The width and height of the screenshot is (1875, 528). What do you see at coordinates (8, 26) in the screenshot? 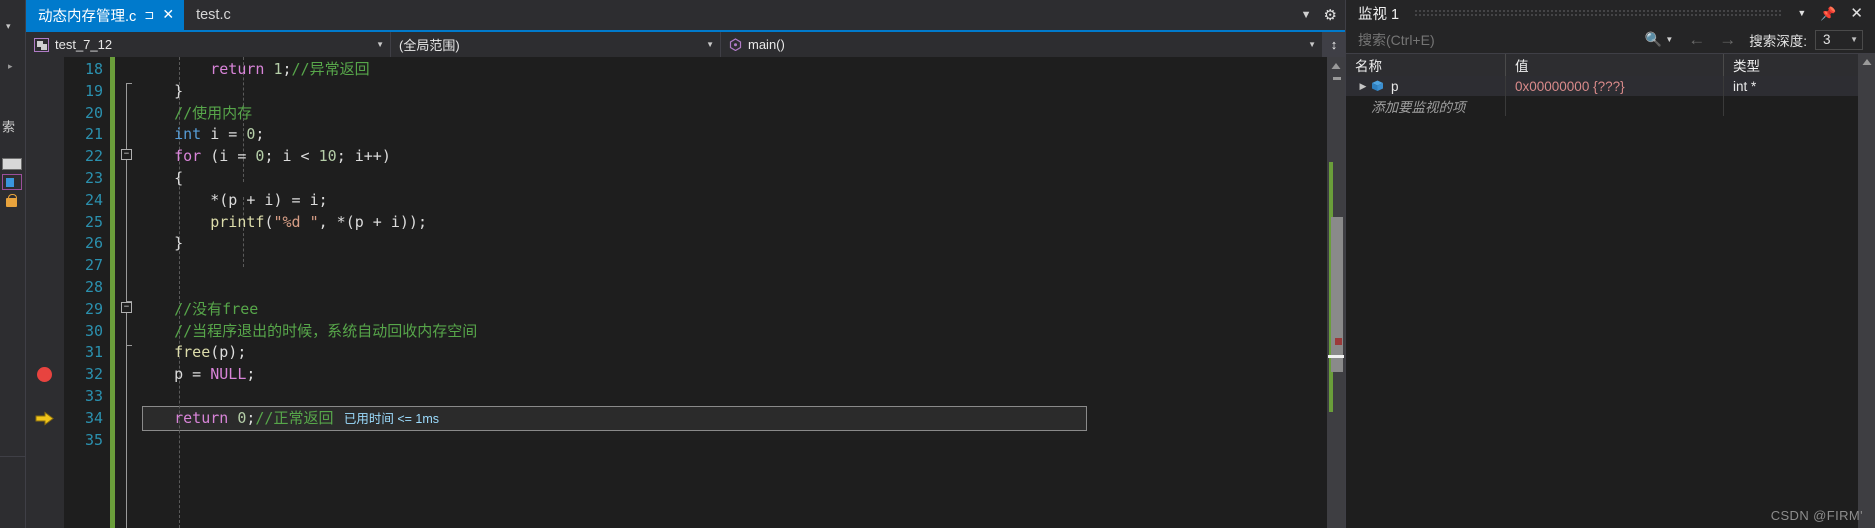
I see `strip-caret-icon: ▾` at bounding box center [8, 26].